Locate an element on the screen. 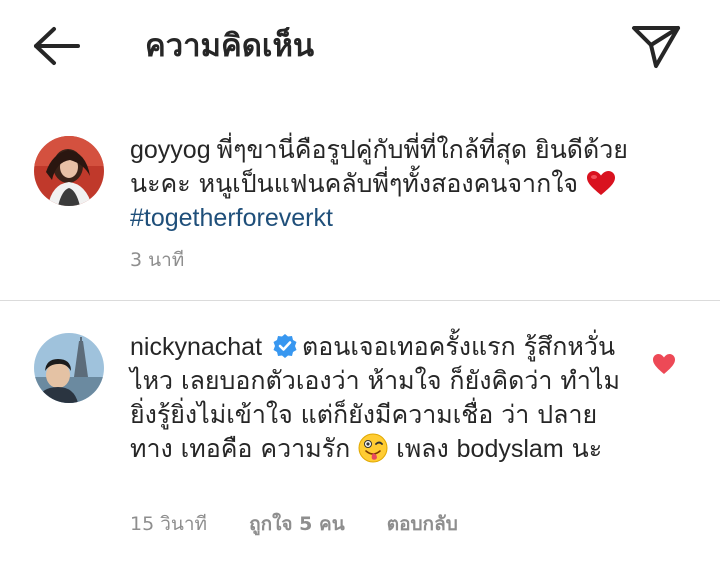 This screenshot has height=571, width=720. reply-button: ตอบกลับ is located at coordinates (422, 524).